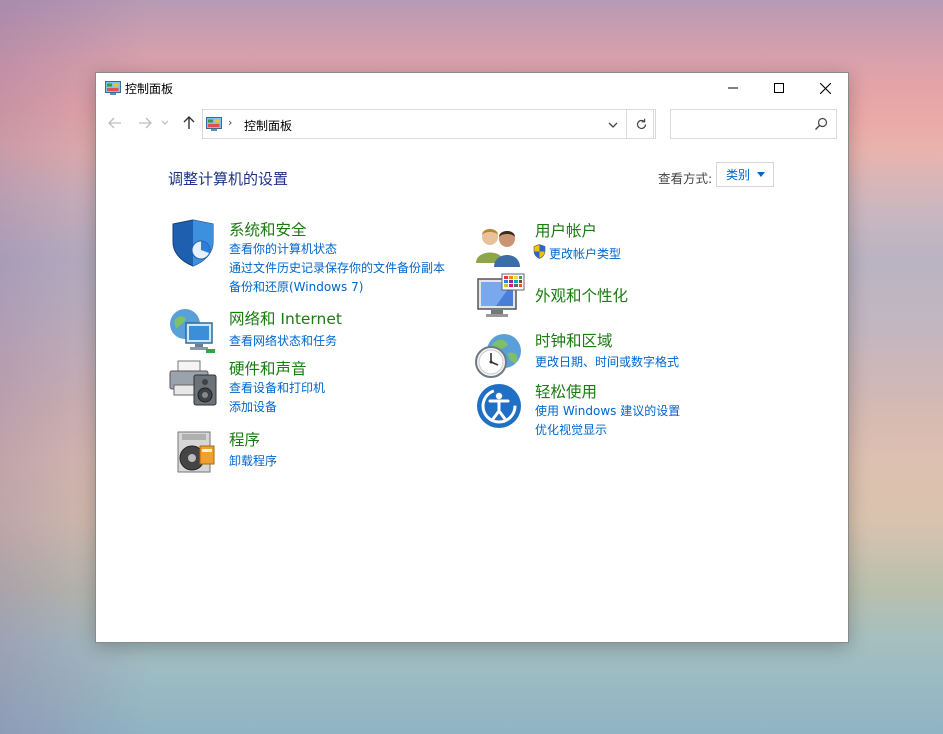  What do you see at coordinates (499, 406) in the screenshot?
I see `accessibility-icon` at bounding box center [499, 406].